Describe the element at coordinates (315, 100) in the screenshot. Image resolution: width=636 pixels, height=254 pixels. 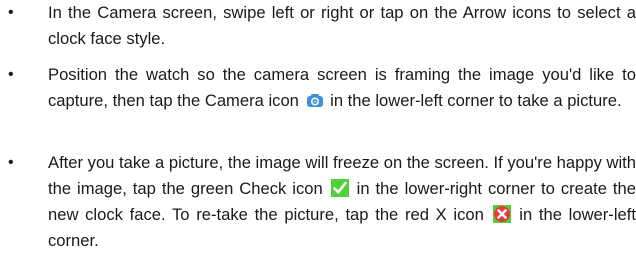
I see `camera-icon` at that location.